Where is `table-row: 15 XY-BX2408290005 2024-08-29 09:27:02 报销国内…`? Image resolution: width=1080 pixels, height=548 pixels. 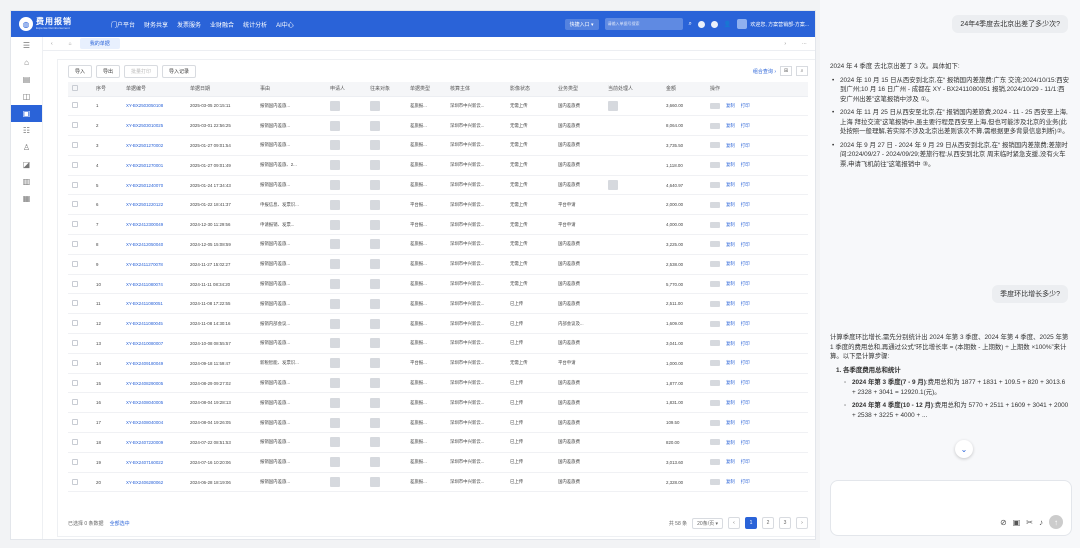
table-row: 15 XY-BX2408290005 2024-08-29 09:27:02 报销国内… is located at coordinates (438, 383).